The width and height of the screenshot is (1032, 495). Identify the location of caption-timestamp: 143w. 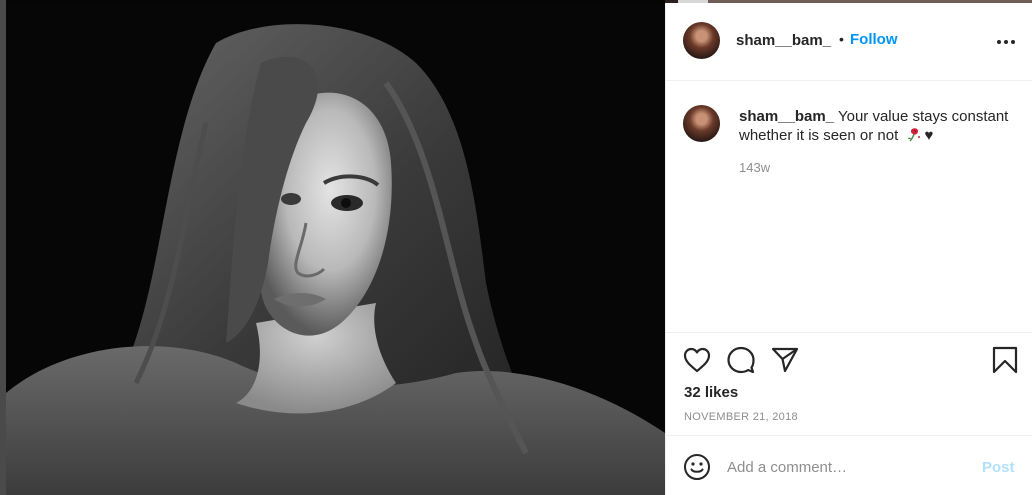
(754, 167).